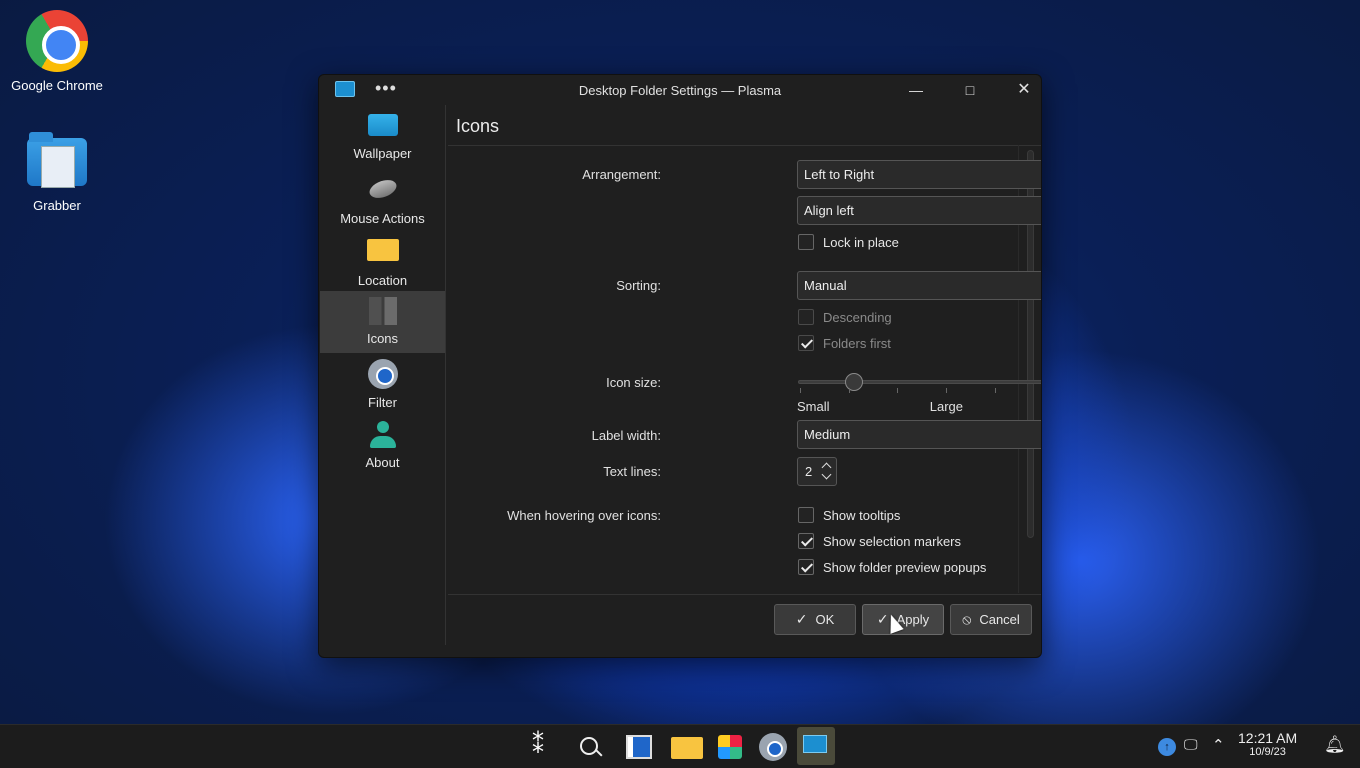 The width and height of the screenshot is (1360, 768). What do you see at coordinates (382, 153) in the screenshot?
I see `sidebar-item-label: Wallpaper` at bounding box center [382, 153].